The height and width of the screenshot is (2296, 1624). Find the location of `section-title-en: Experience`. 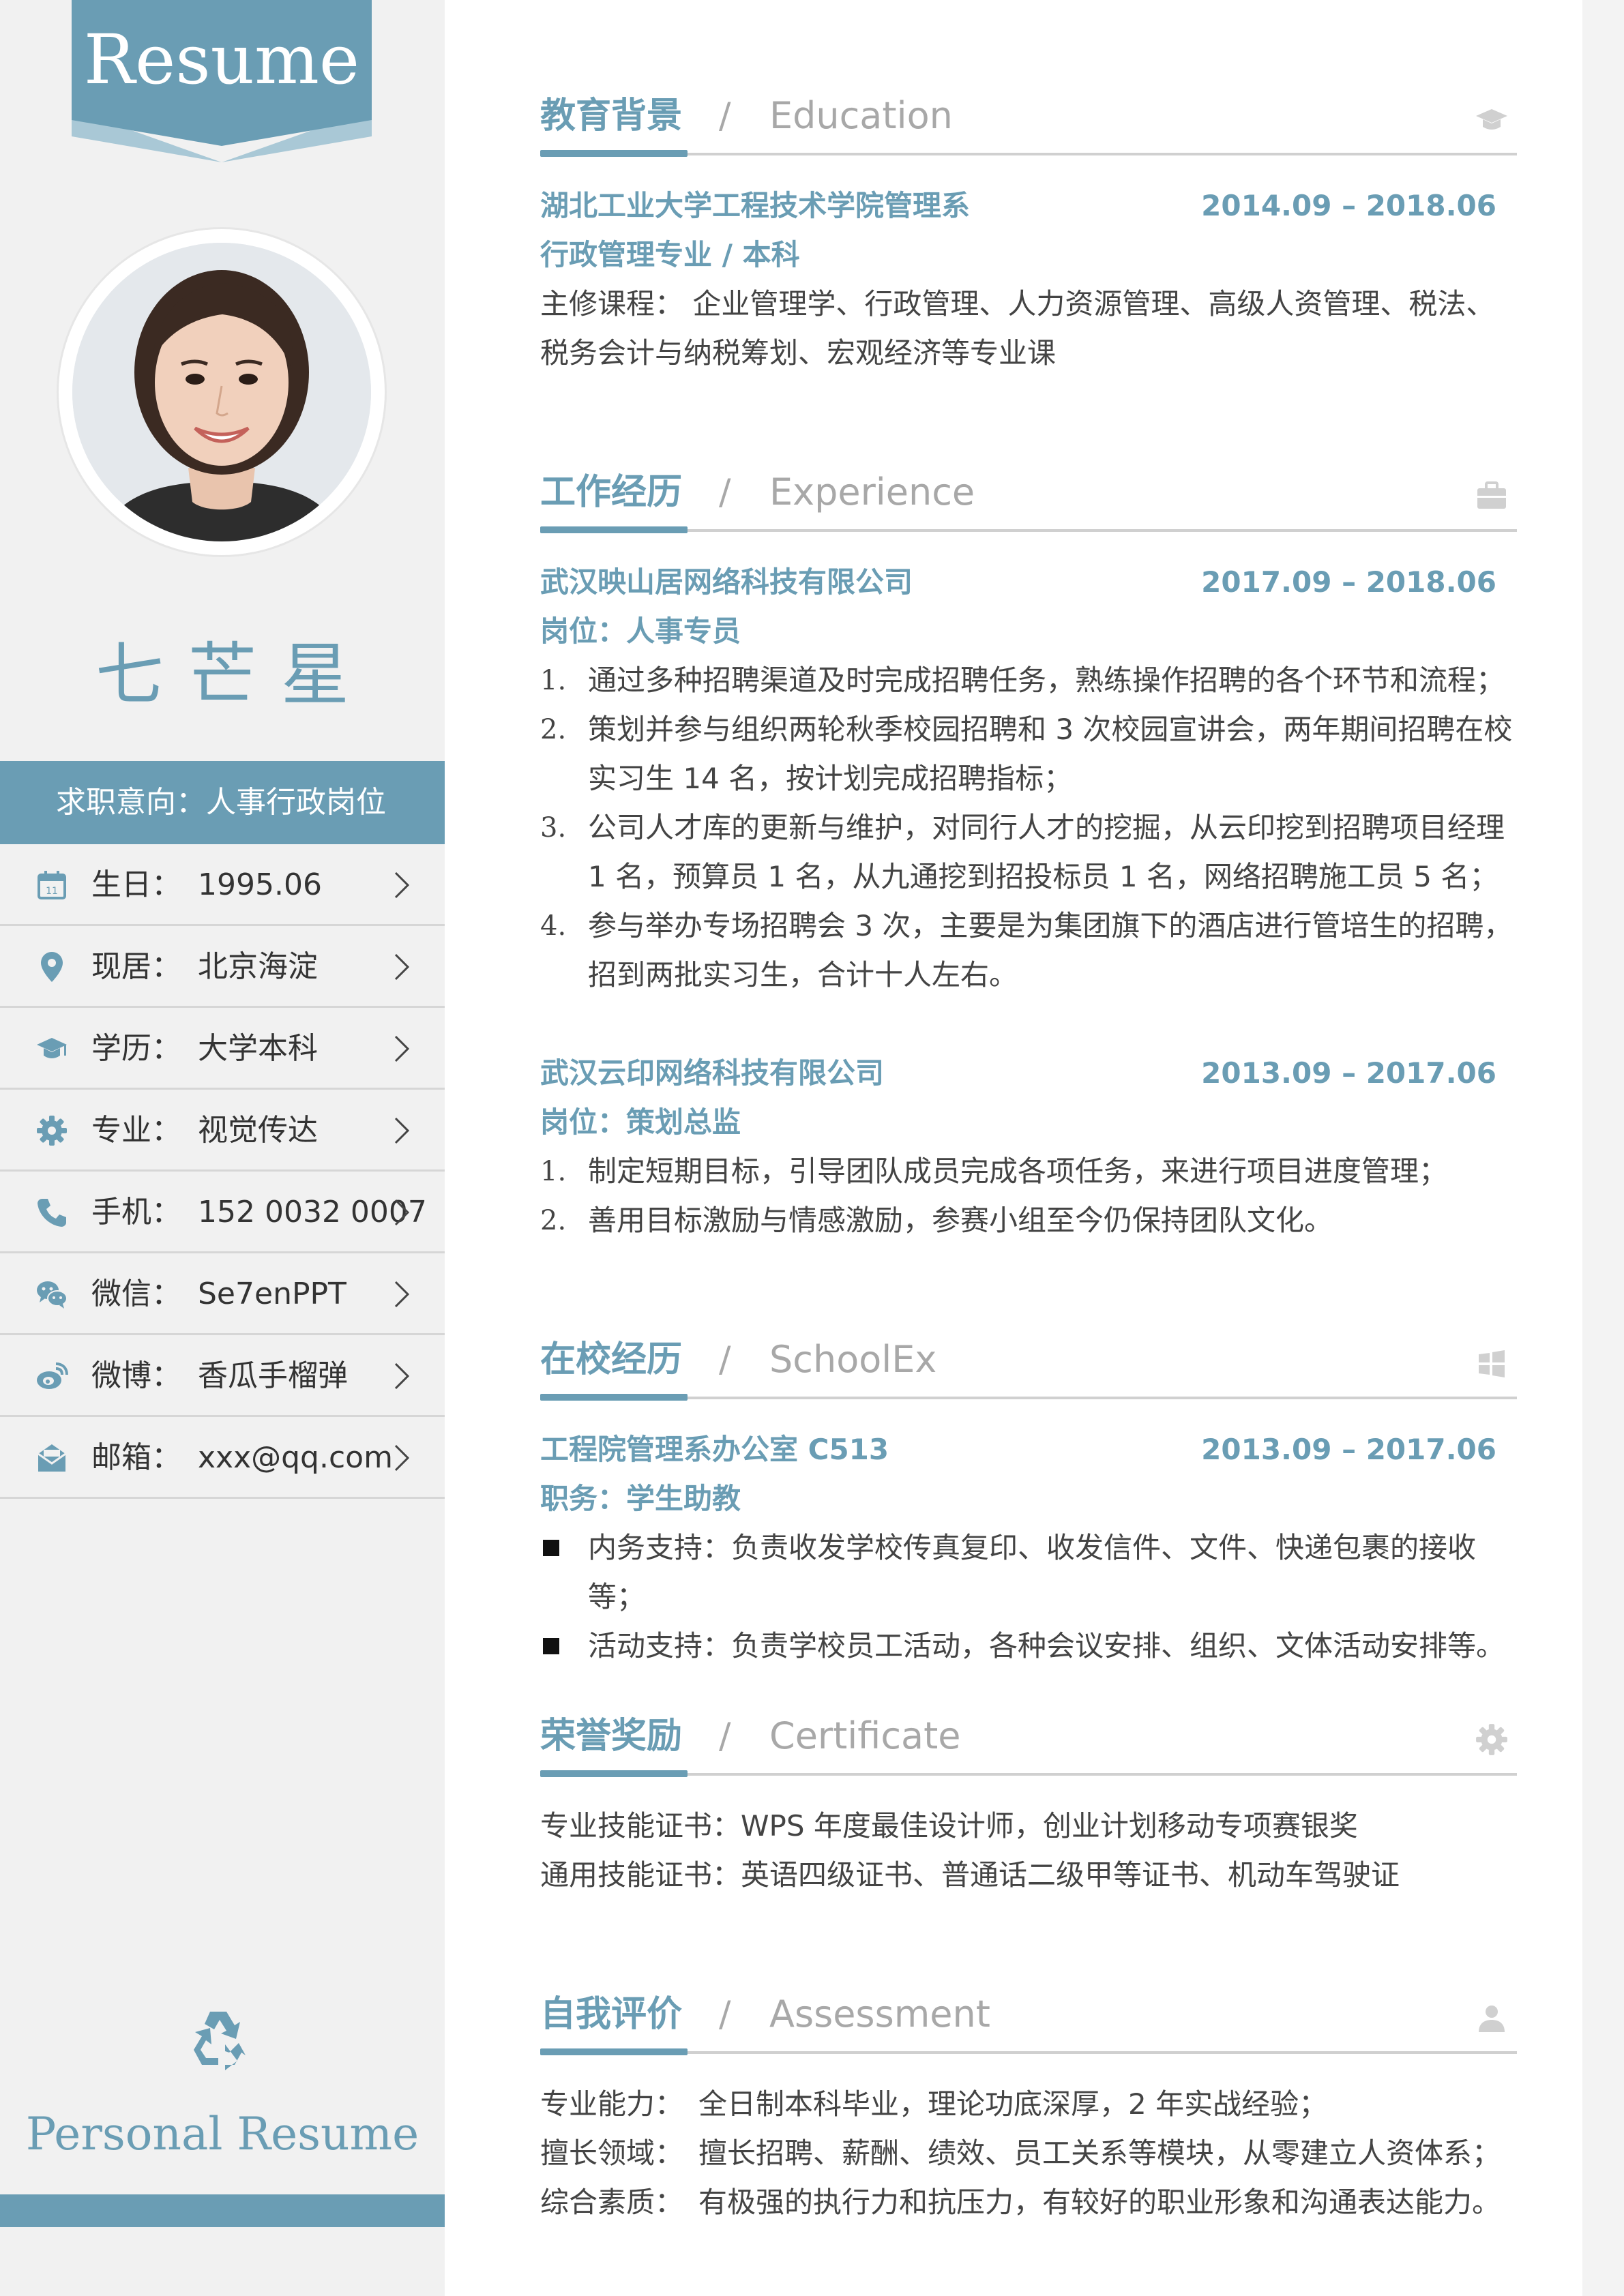

section-title-en: Experience is located at coordinates (872, 492).